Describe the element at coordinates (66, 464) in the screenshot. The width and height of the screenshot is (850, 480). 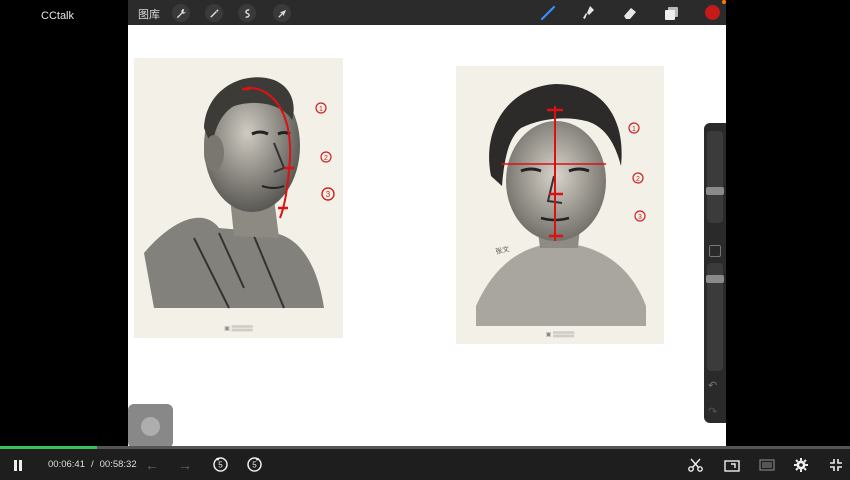
I see `current-time: 00:06:41` at that location.